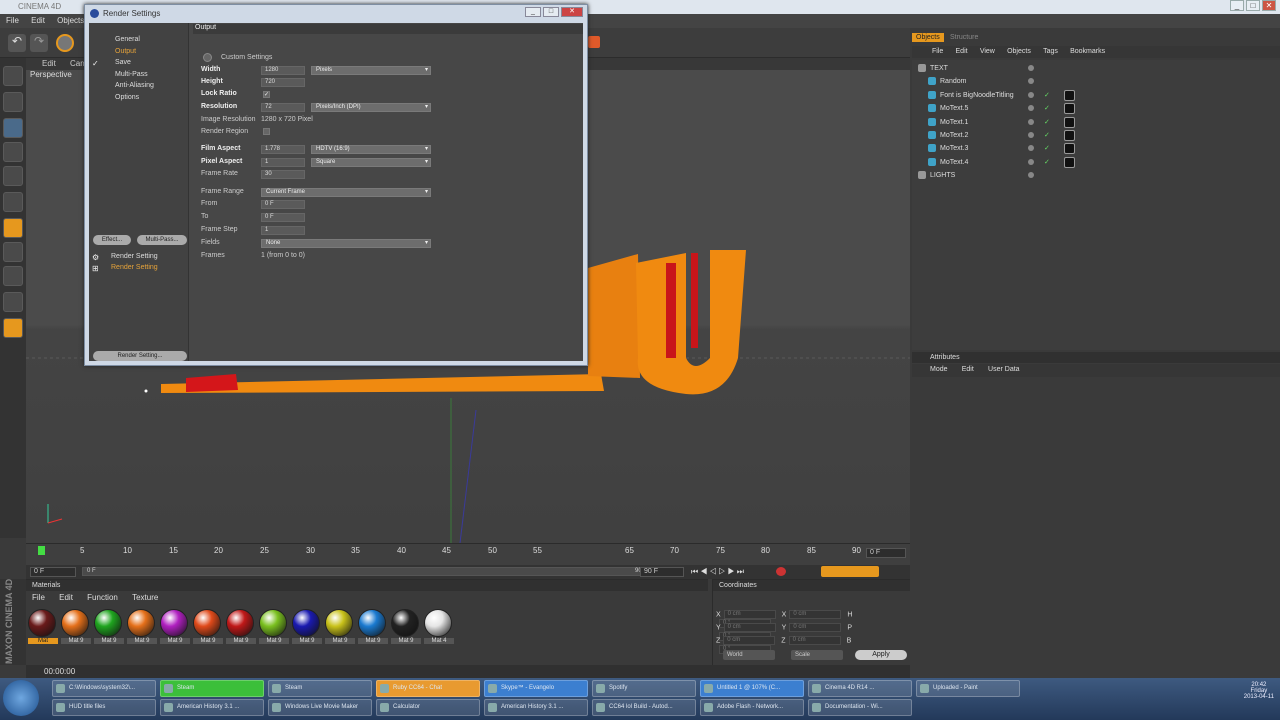  What do you see at coordinates (1253, 5) in the screenshot?
I see `maximize-button: □` at bounding box center [1253, 5].